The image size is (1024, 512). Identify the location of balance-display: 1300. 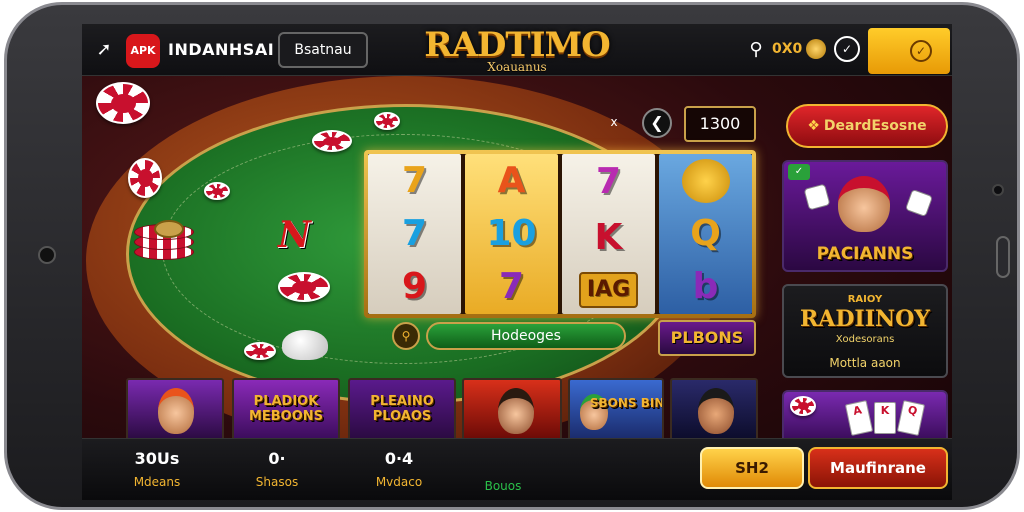
(720, 124).